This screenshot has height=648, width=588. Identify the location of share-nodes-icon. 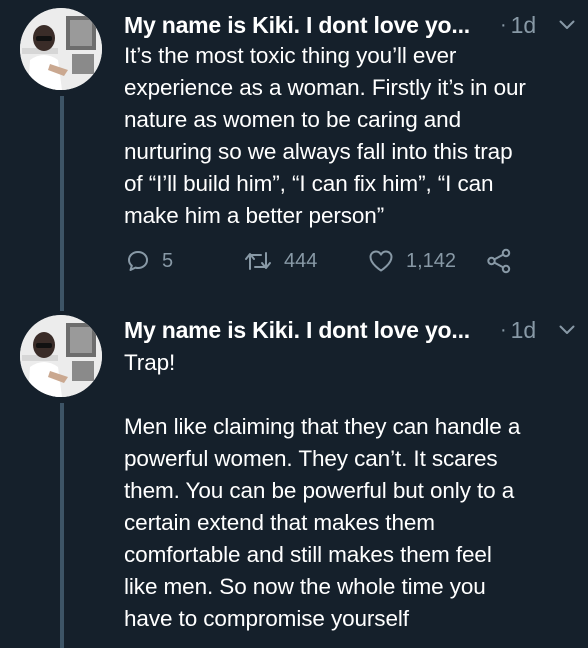
(499, 261).